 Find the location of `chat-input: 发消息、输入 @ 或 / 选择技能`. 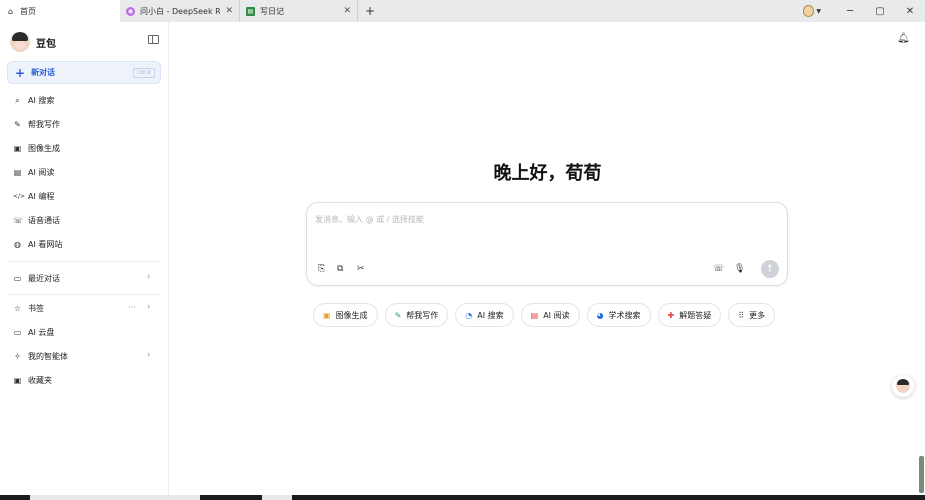

chat-input: 发消息、输入 @ 或 / 选择技能 is located at coordinates (369, 219).